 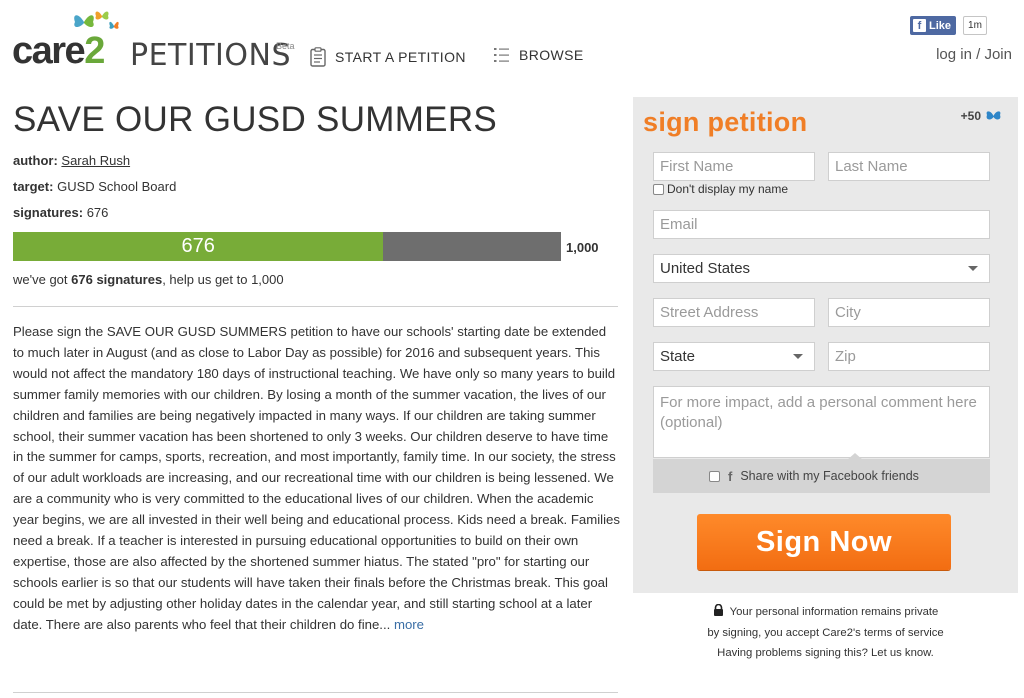 What do you see at coordinates (954, 54) in the screenshot?
I see `login-link: log in` at bounding box center [954, 54].